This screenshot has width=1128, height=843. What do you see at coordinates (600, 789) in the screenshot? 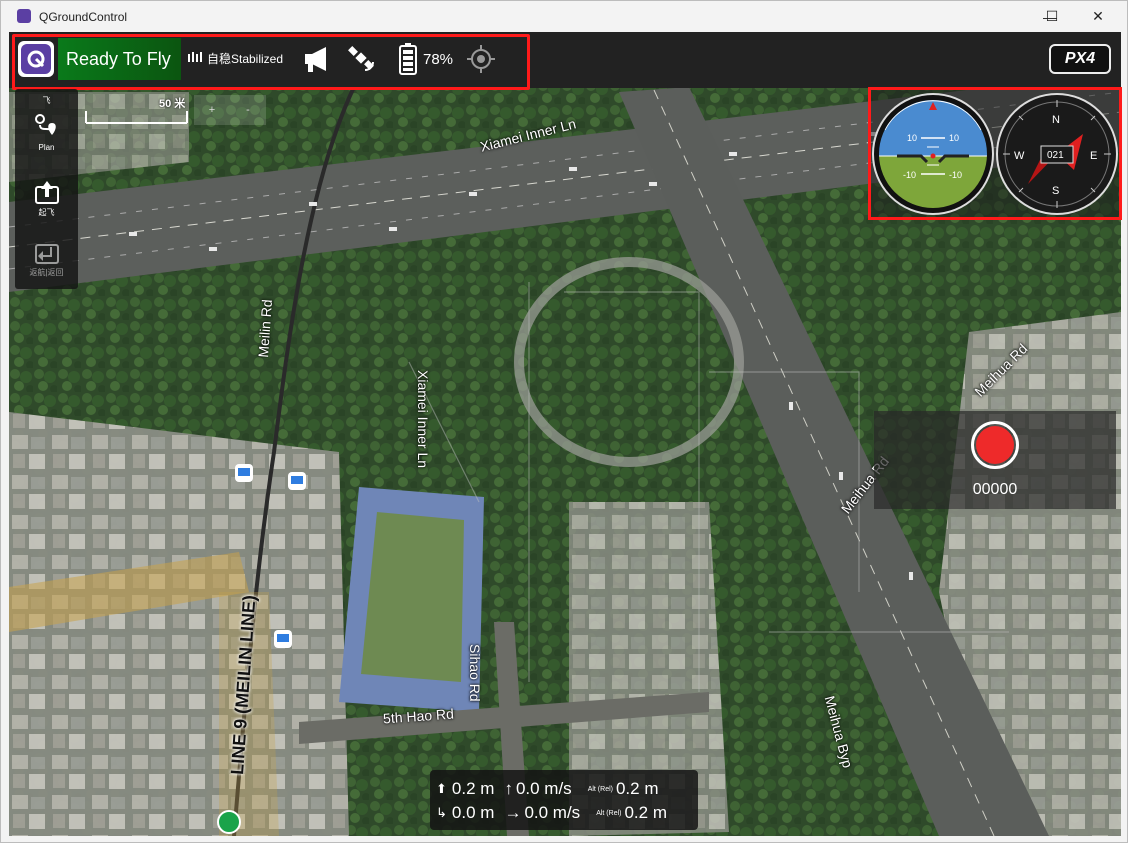
I see `alt-rel-label: Alt (Rel)` at bounding box center [600, 789].